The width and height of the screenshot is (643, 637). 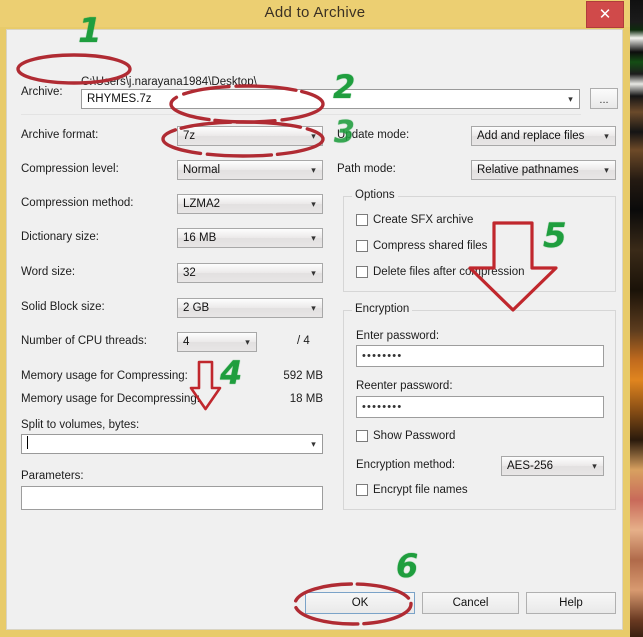 I want to click on delete-after-compression-checkbox: Delete files after compression, so click(x=440, y=272).